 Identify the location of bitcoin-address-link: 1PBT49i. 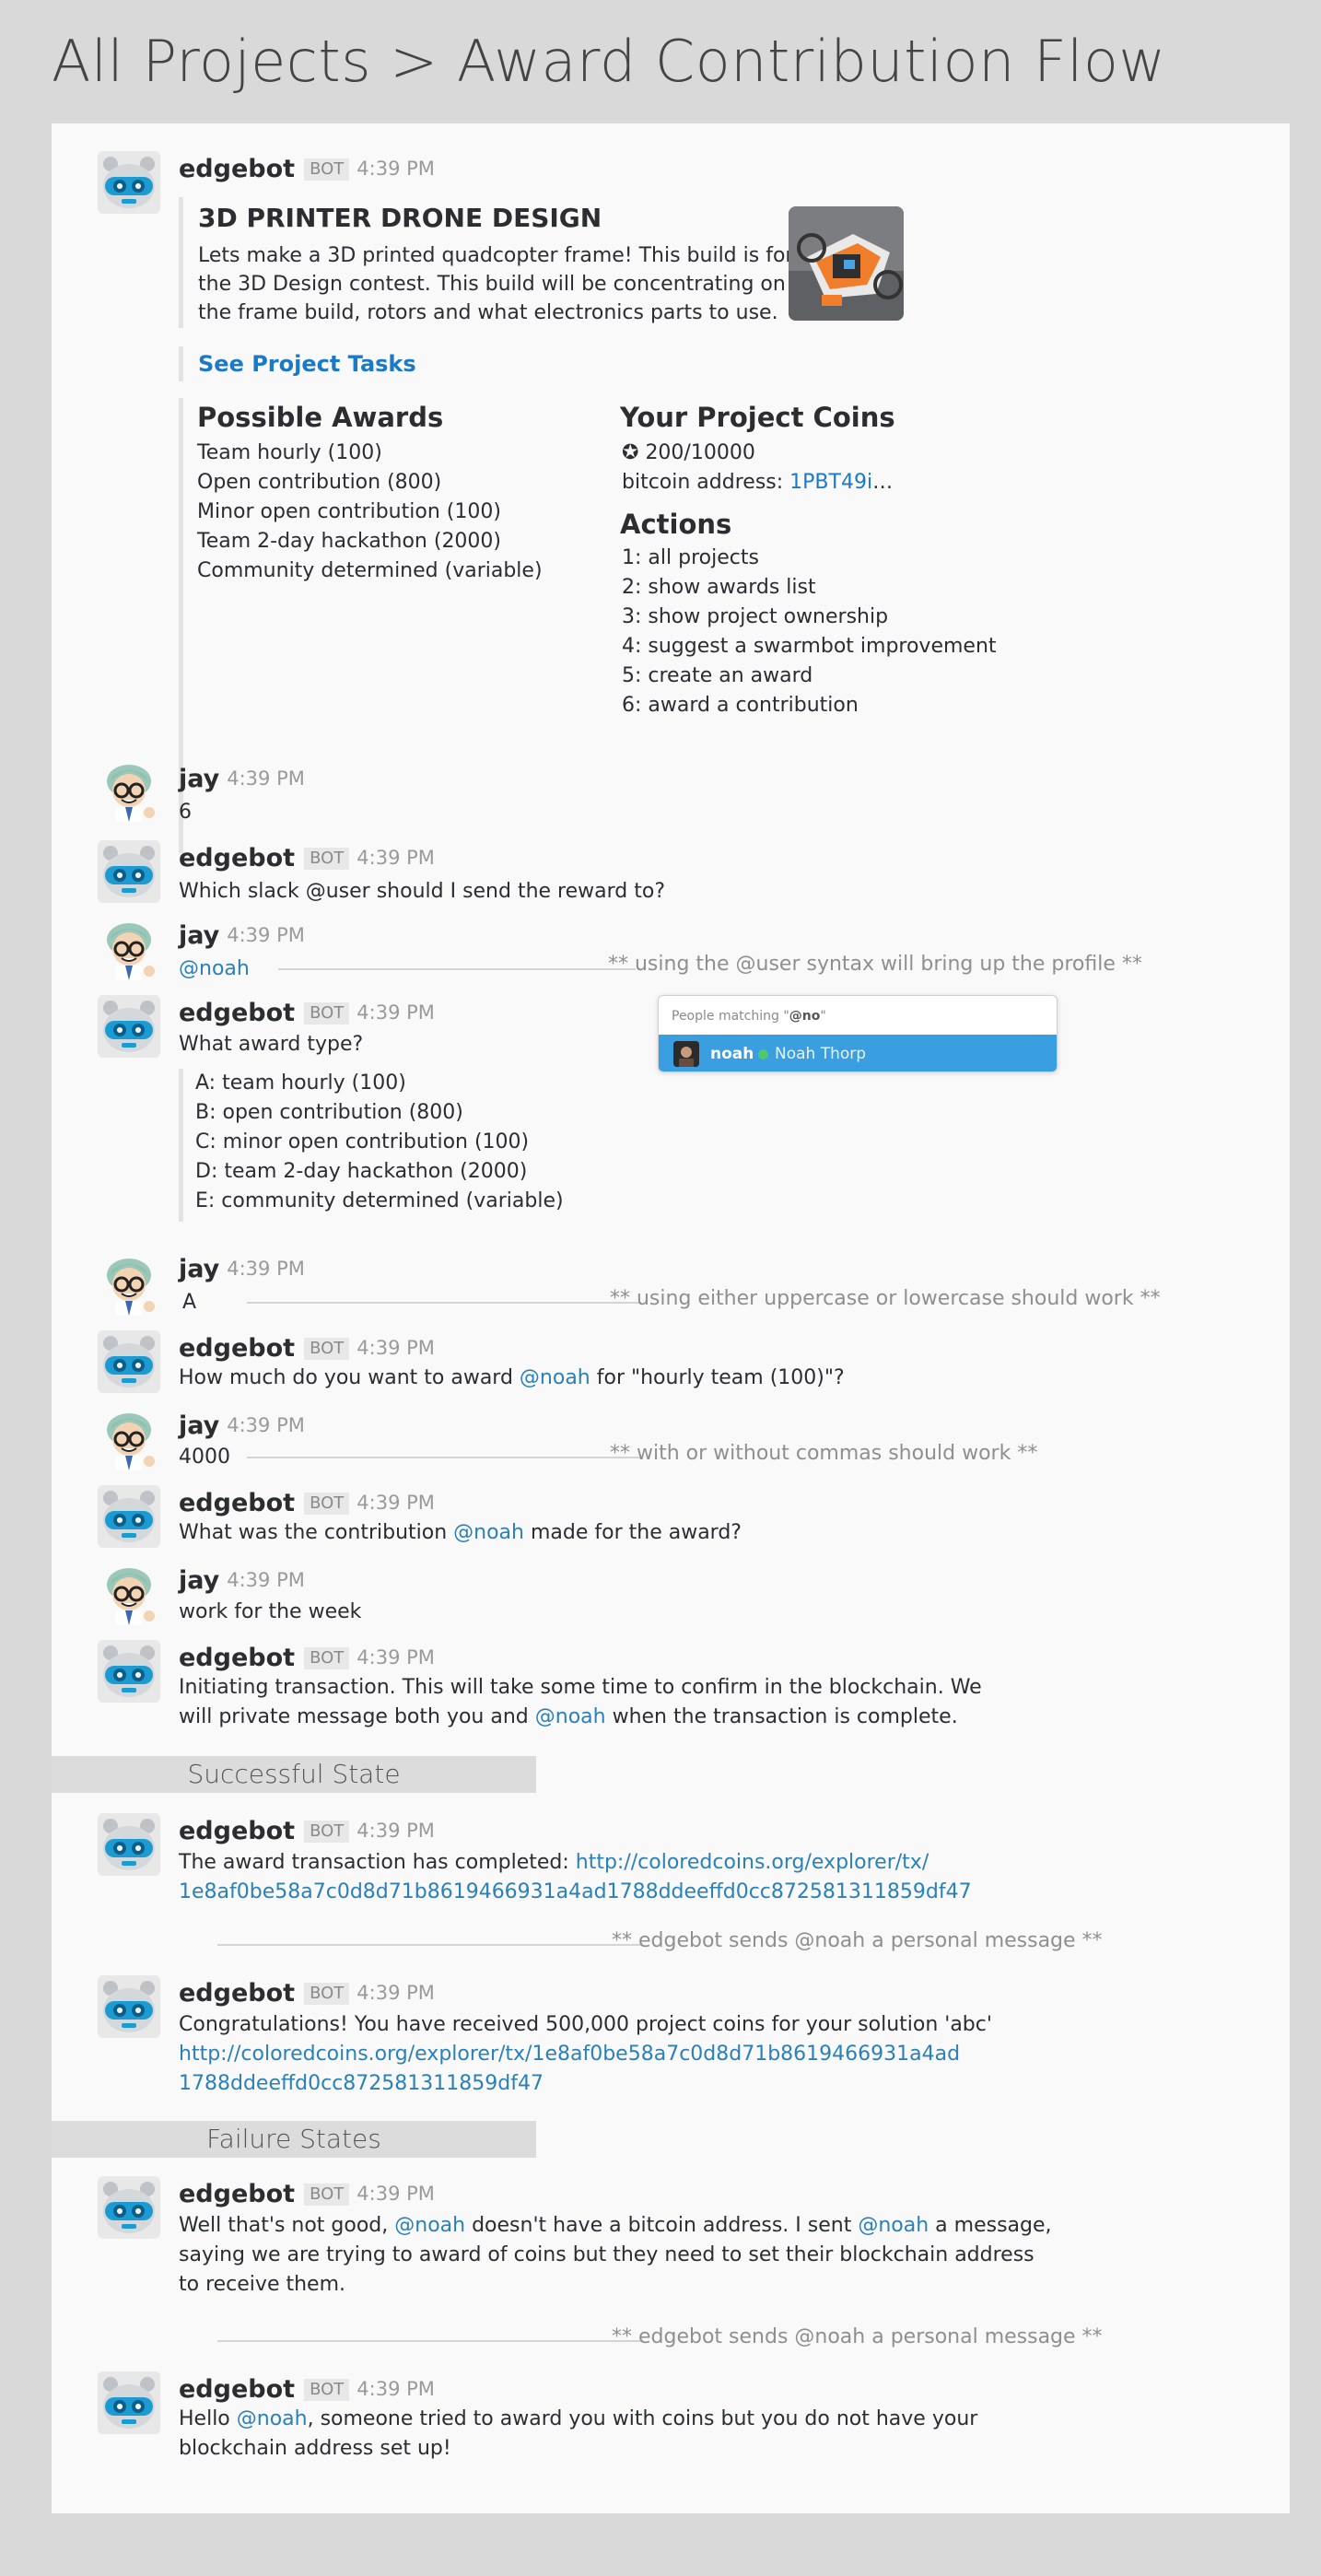
(830, 482).